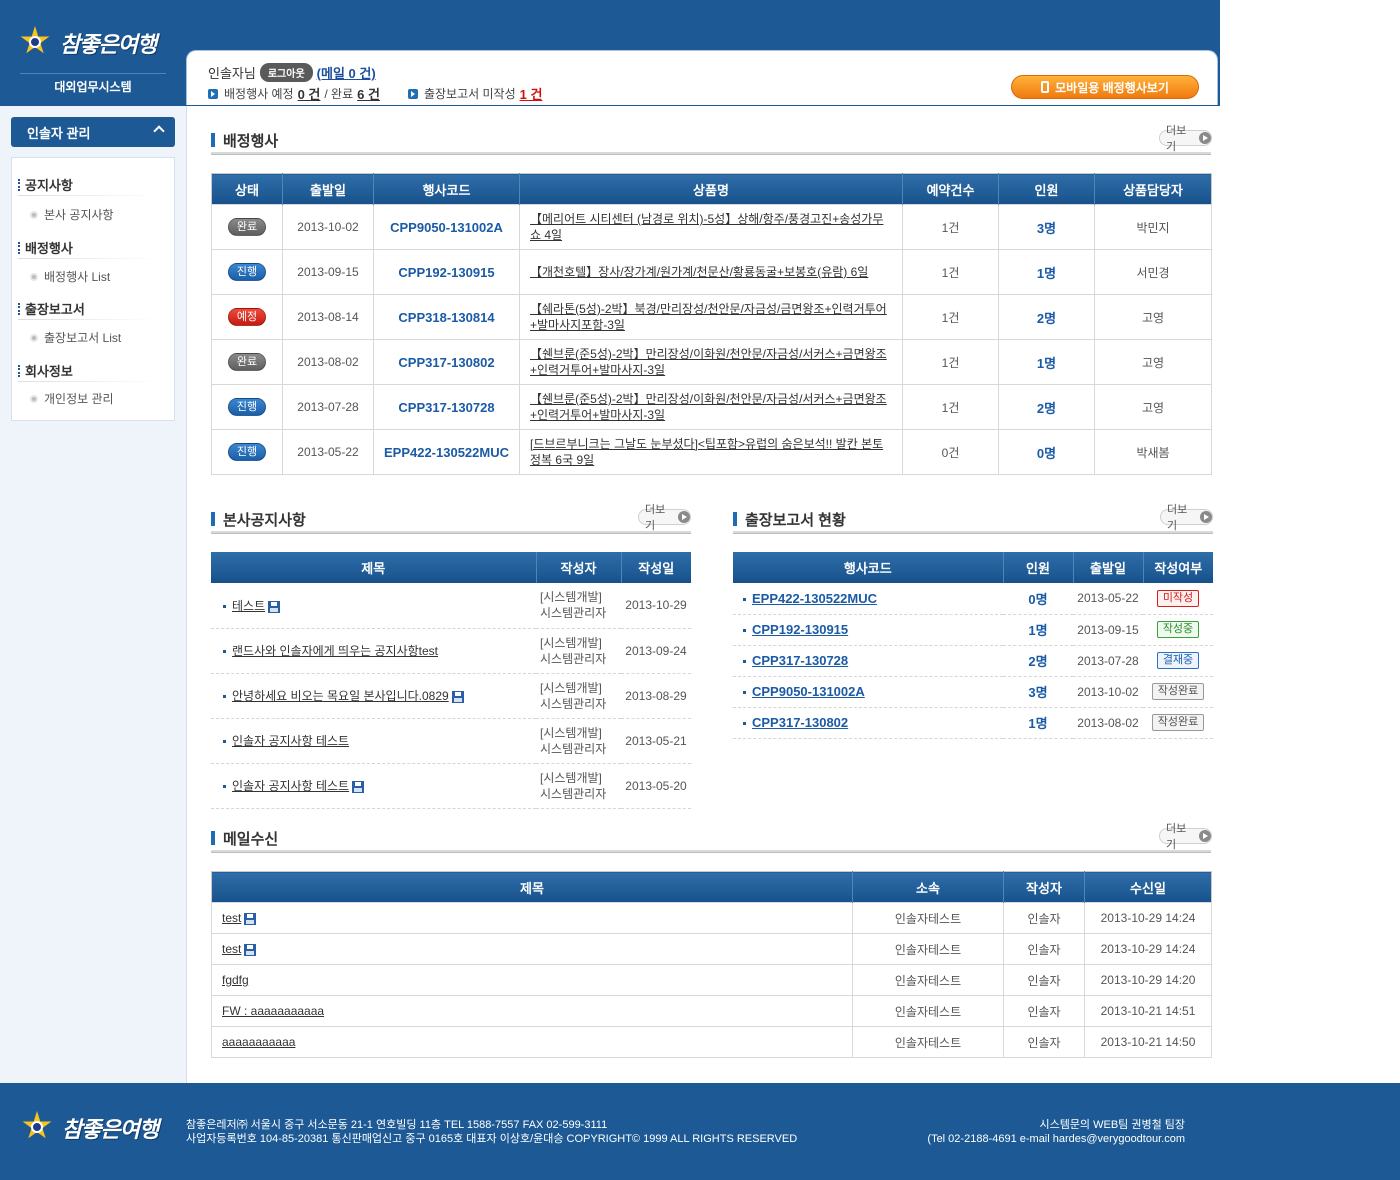  What do you see at coordinates (72, 398) in the screenshot?
I see `sidebar-item-profile: 개인정보 관리` at bounding box center [72, 398].